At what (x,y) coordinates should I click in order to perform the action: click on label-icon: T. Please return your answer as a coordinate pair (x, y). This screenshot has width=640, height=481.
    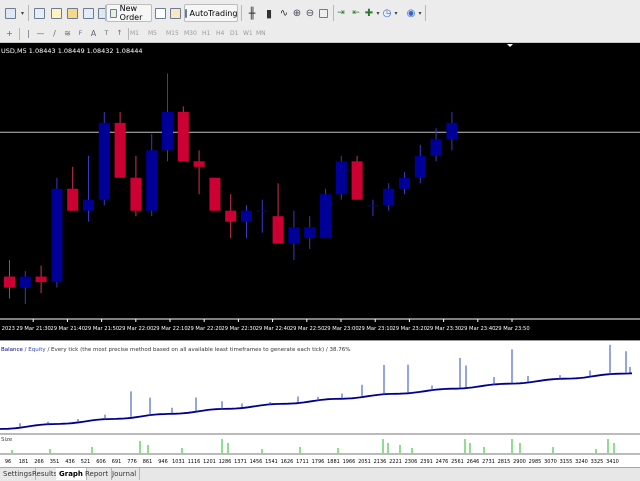
    Looking at the image, I should click on (106, 33).